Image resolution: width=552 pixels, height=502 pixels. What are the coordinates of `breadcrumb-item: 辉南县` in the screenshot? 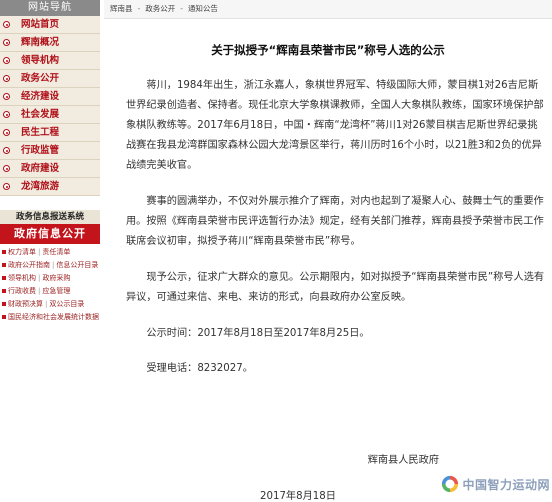 It's located at (121, 8).